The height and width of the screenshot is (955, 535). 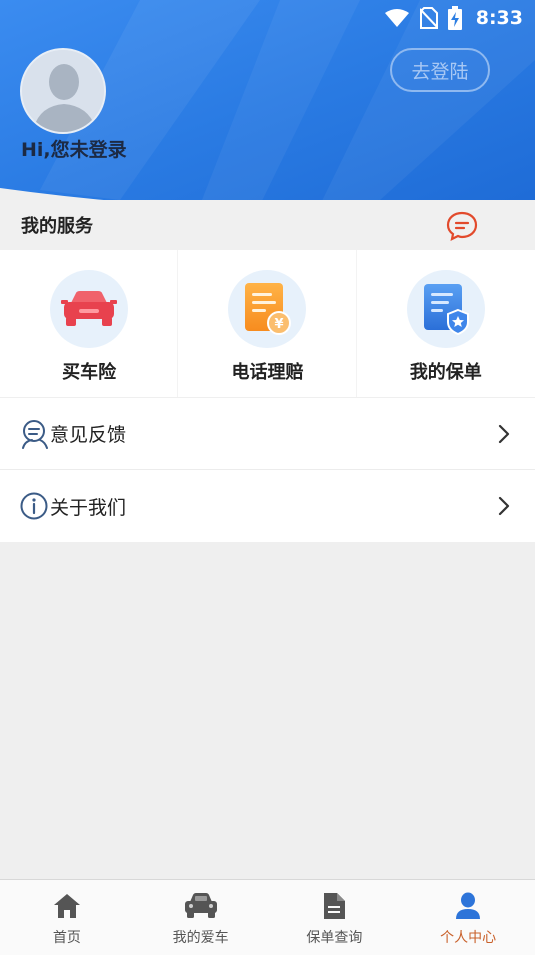 I want to click on status-bar: 8:33, so click(x=453, y=18).